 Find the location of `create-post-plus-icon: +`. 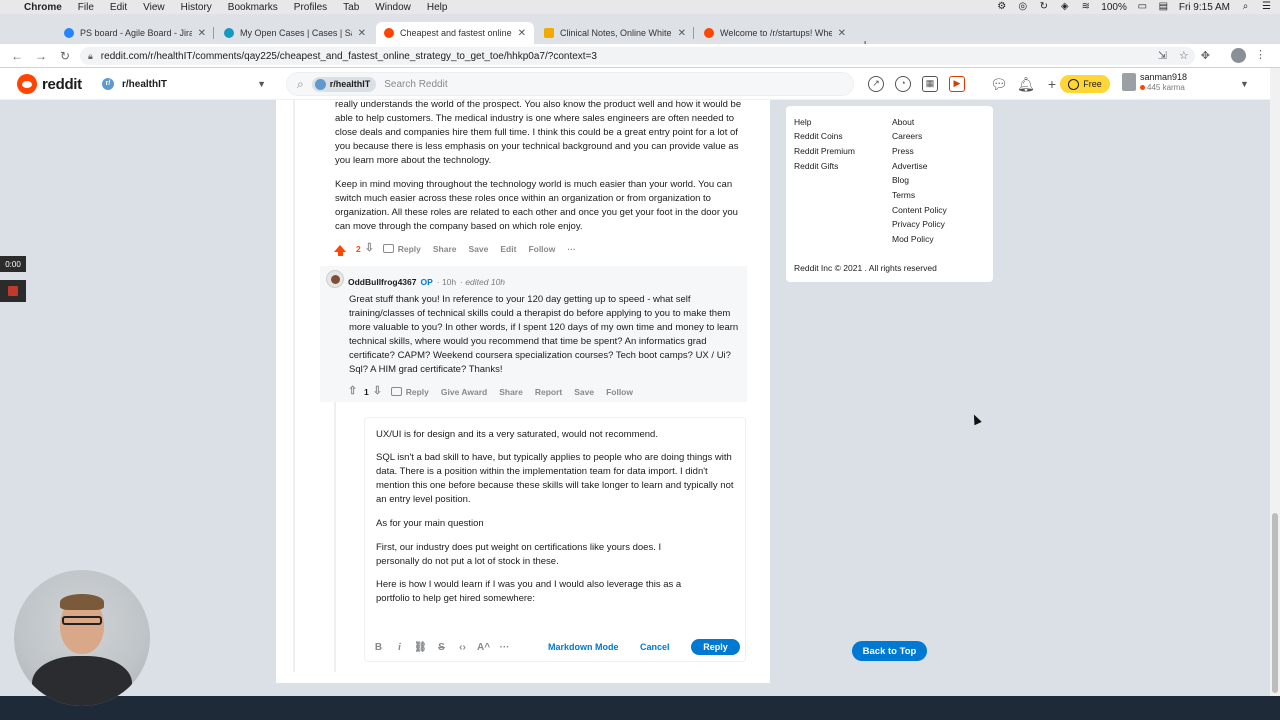

create-post-plus-icon: + is located at coordinates (1052, 84).